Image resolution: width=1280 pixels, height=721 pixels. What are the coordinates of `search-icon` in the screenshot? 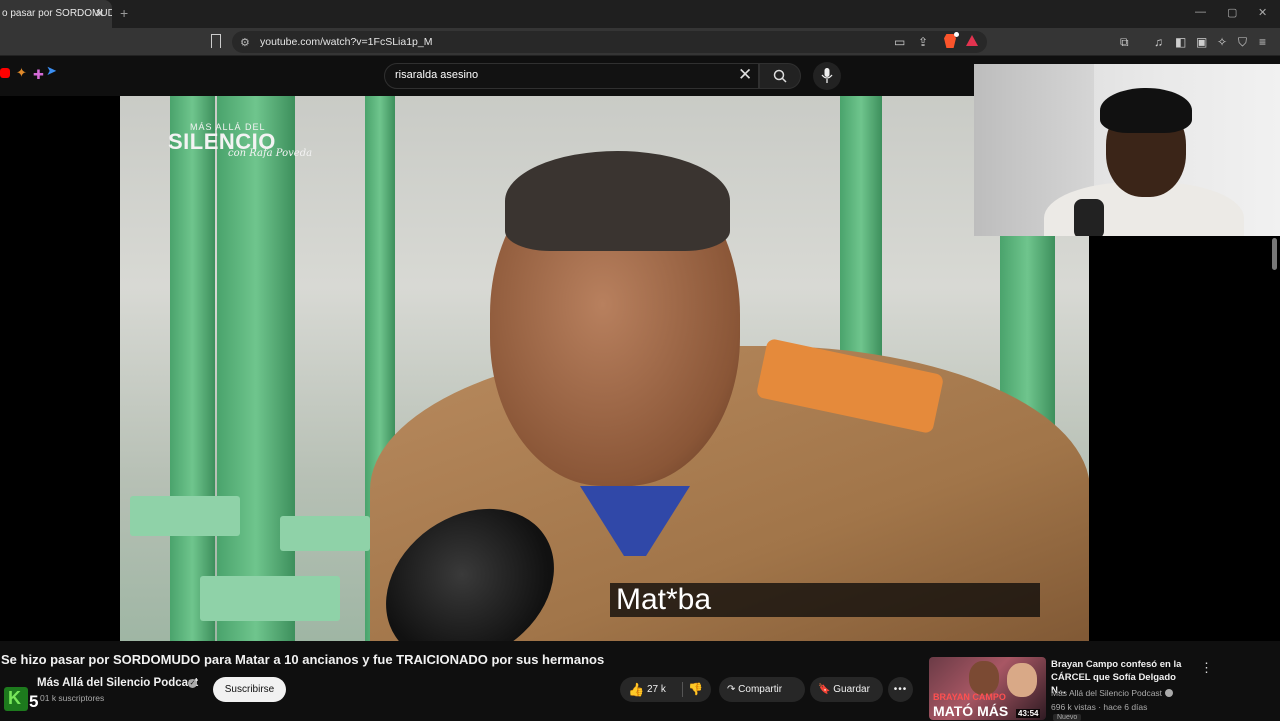 It's located at (780, 76).